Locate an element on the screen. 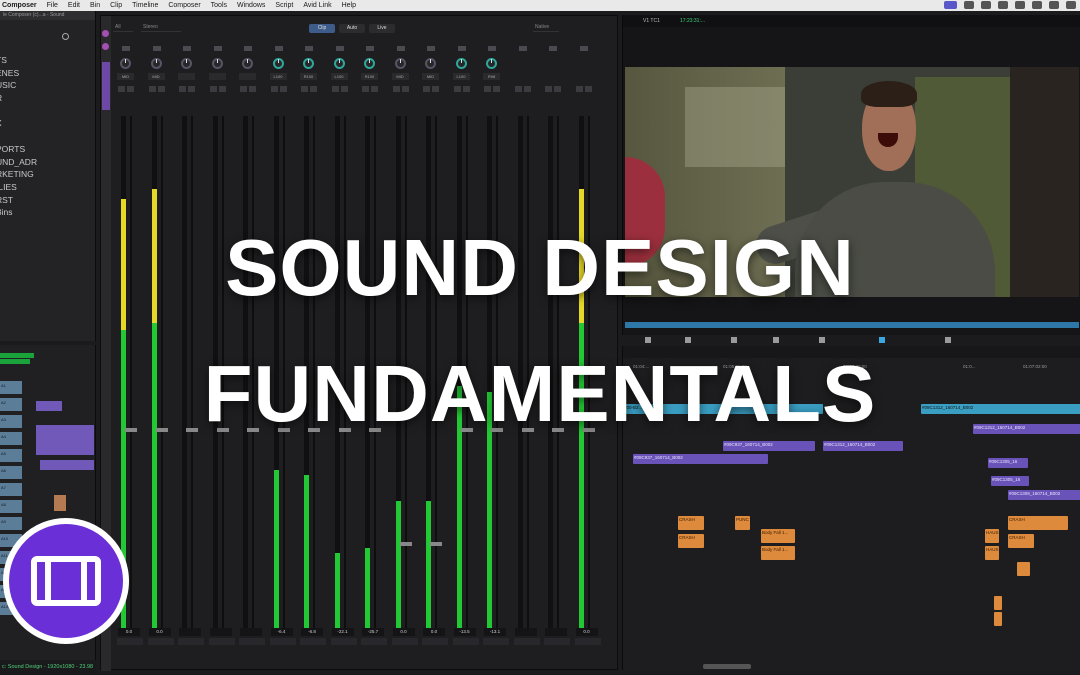 Image resolution: width=1080 pixels, height=675 pixels. wifi-icon is located at coordinates (1037, 5).